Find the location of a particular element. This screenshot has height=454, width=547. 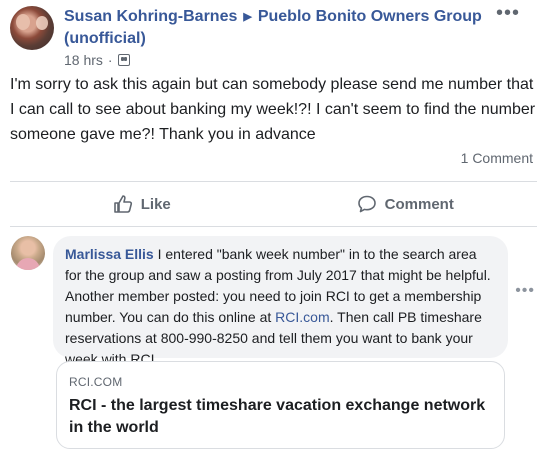

caret-right-icon: ▶ is located at coordinates (247, 17).